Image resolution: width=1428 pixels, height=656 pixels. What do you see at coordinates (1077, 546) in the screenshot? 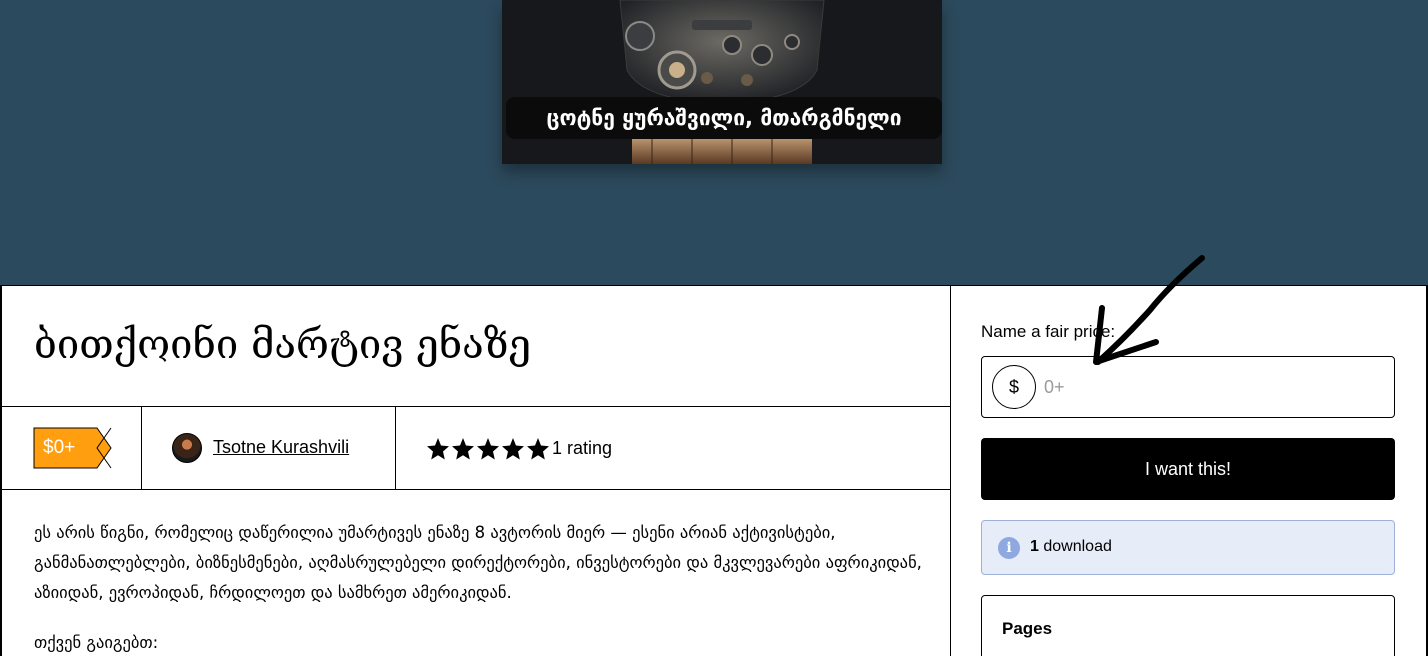
I see `downloads-label: download` at bounding box center [1077, 546].